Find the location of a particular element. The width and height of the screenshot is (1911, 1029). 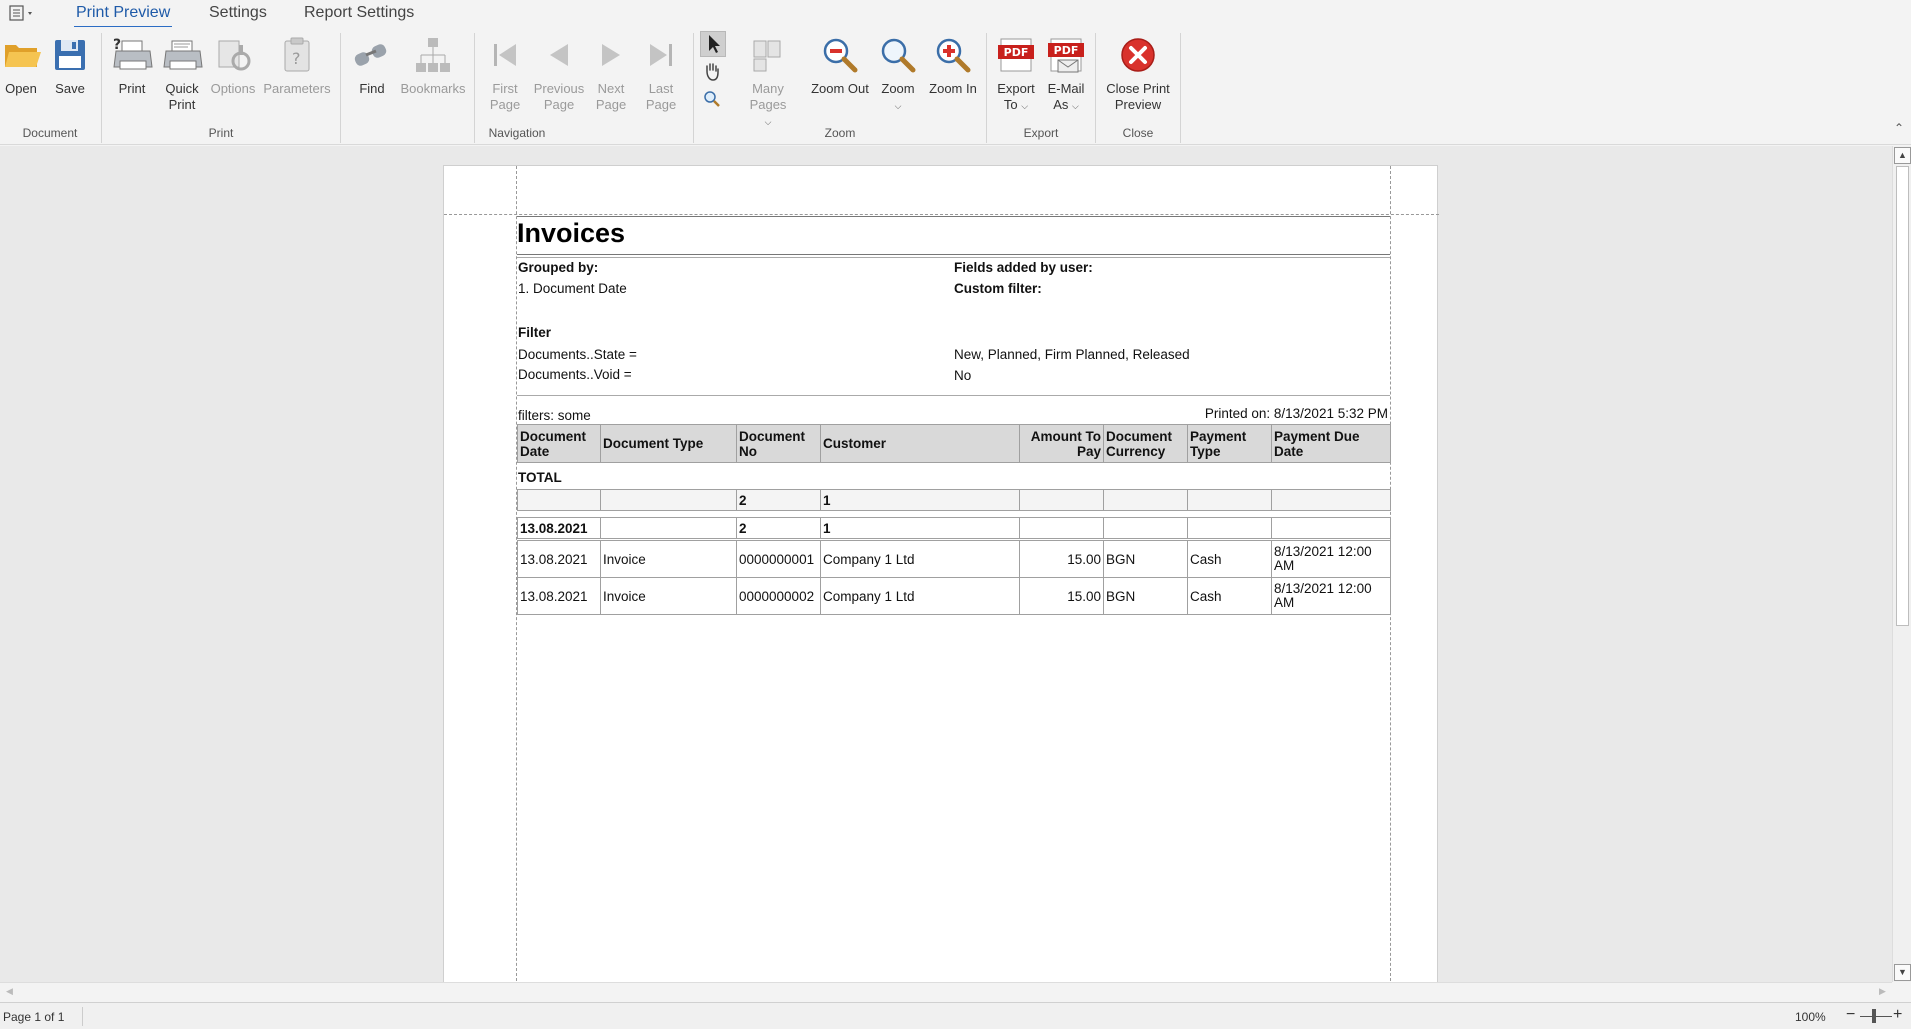

many-pages-icon is located at coordinates (768, 55).